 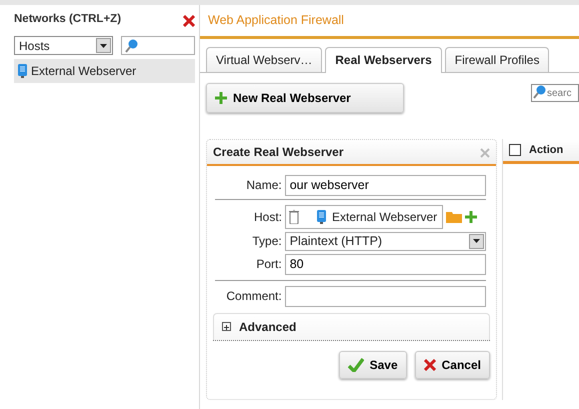 What do you see at coordinates (63, 46) in the screenshot?
I see `host-type-select: Hosts` at bounding box center [63, 46].